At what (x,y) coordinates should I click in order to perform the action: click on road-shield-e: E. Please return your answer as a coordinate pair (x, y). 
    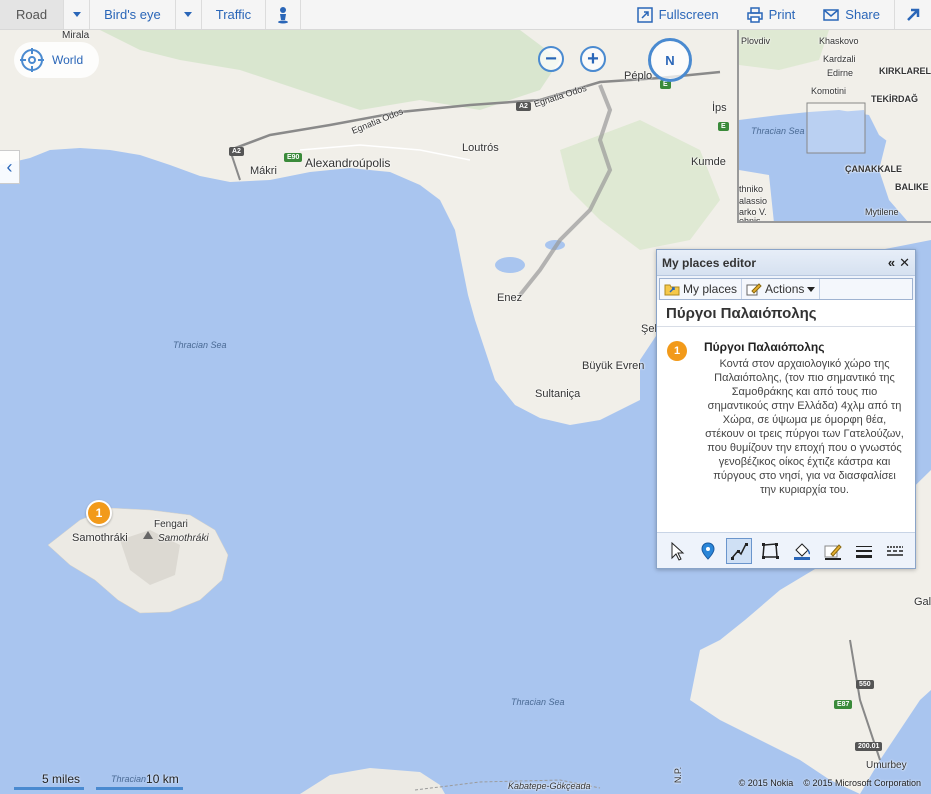
    Looking at the image, I should click on (723, 126).